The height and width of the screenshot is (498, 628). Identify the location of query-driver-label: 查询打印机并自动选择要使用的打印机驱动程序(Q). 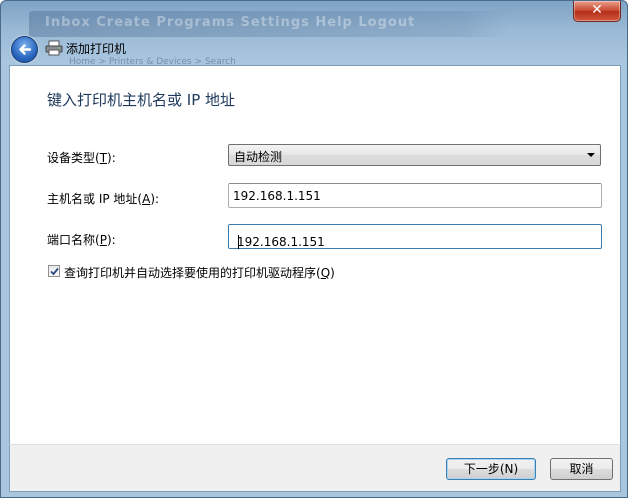
(199, 272).